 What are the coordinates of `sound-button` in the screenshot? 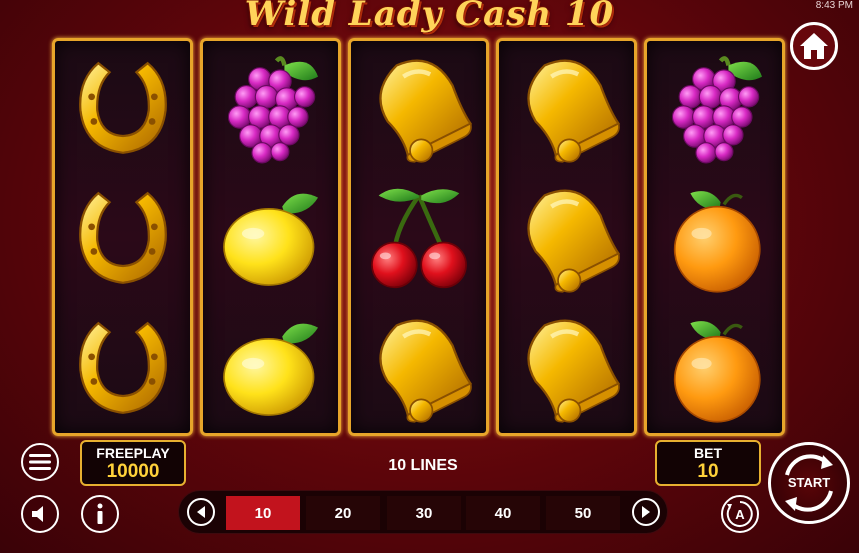 It's located at (40, 514).